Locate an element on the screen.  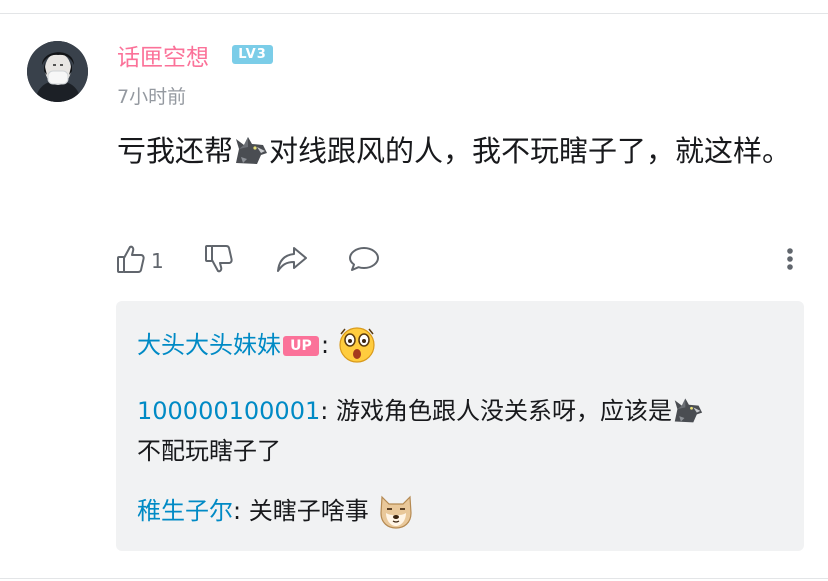
reply-item: 稚生子尔: 关瞎子啥事 is located at coordinates (276, 517).